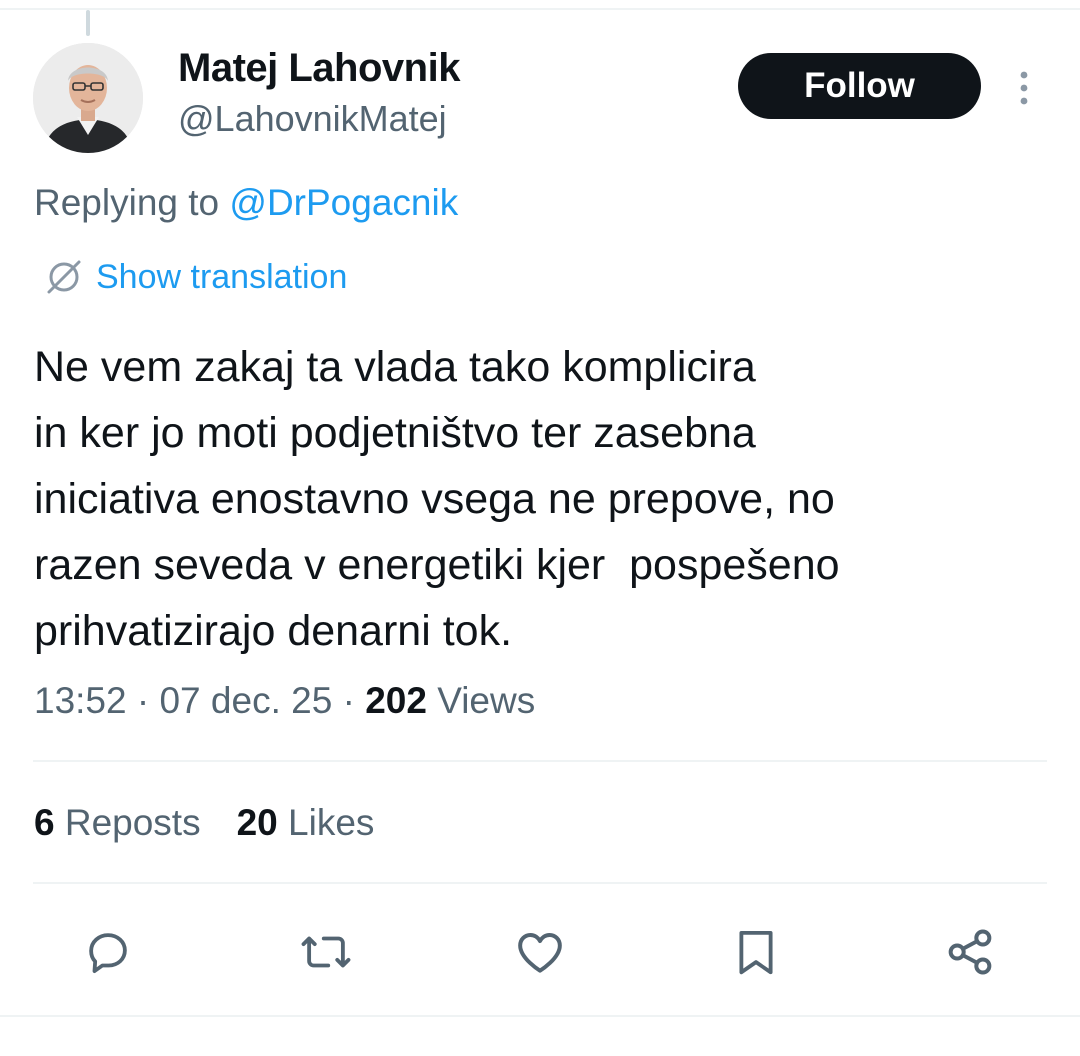 The image size is (1080, 1056). What do you see at coordinates (132, 202) in the screenshot?
I see `replying-prefix: Replying to` at bounding box center [132, 202].